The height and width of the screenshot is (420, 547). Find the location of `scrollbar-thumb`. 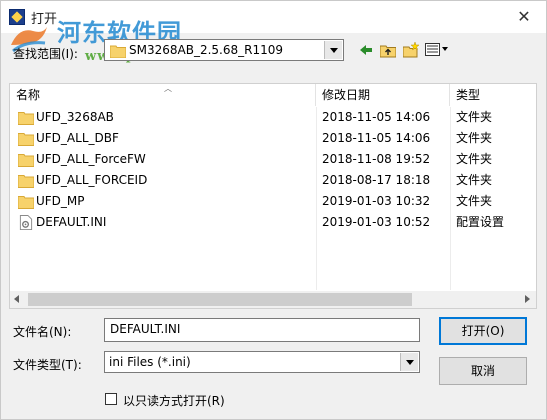

scrollbar-thumb is located at coordinates (220, 299).